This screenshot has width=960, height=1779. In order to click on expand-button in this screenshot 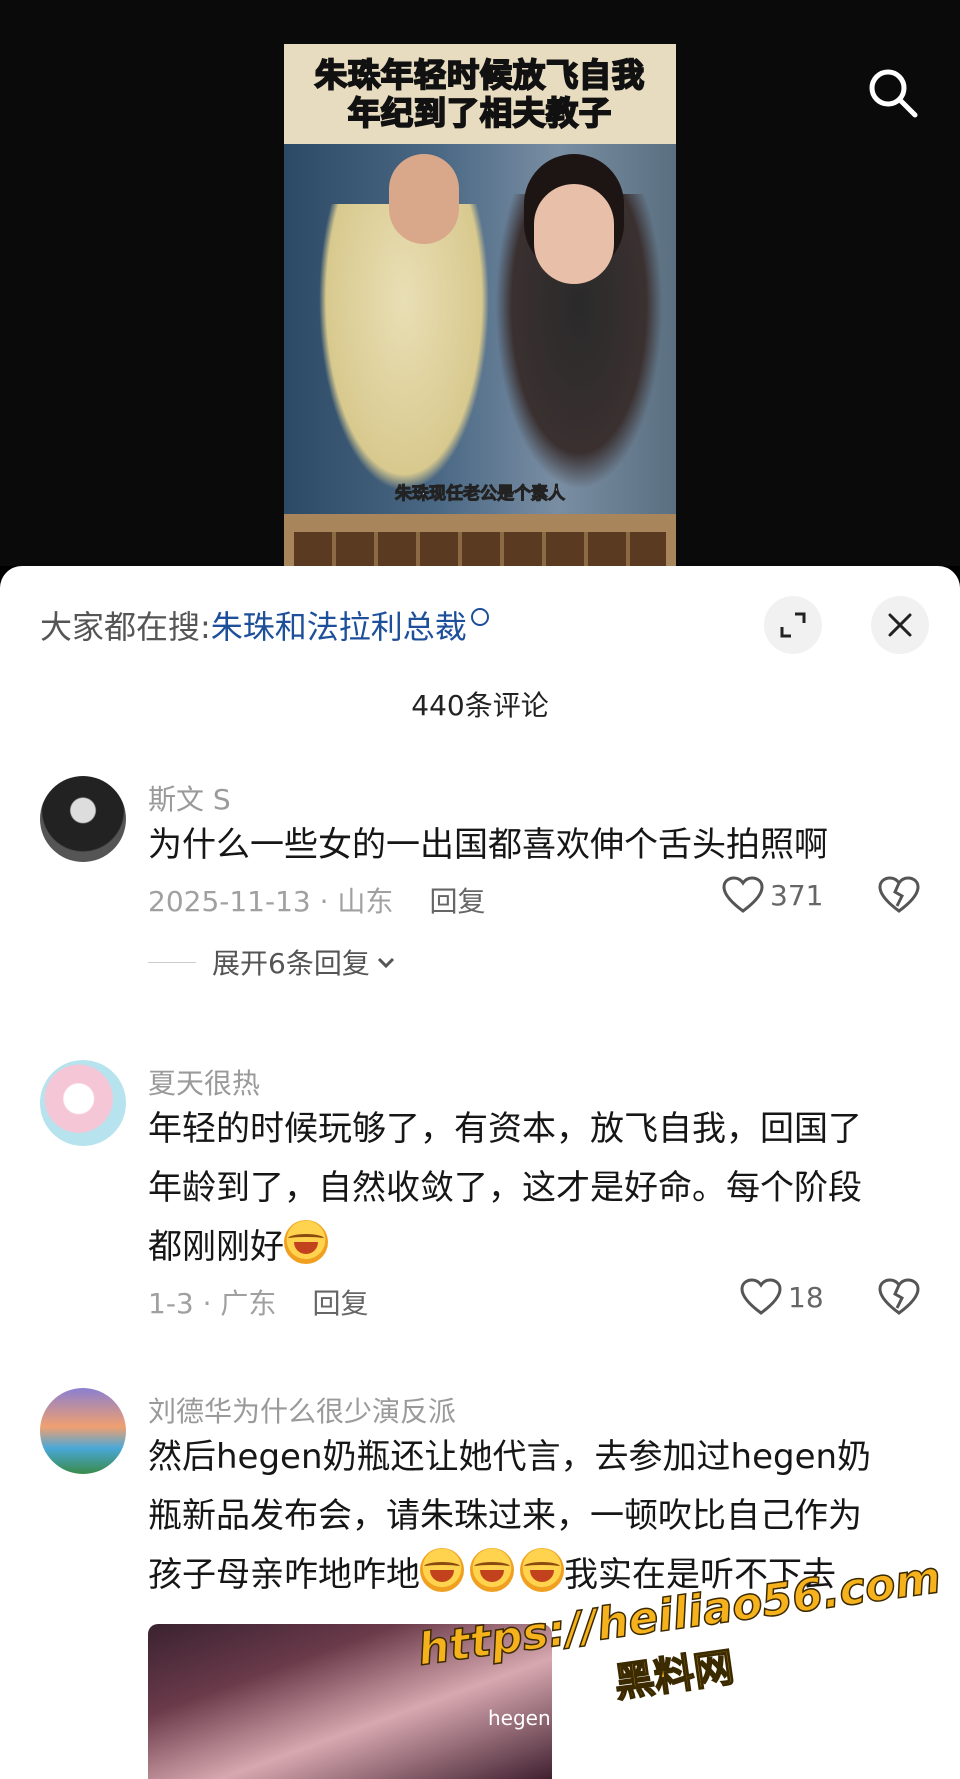, I will do `click(793, 625)`.